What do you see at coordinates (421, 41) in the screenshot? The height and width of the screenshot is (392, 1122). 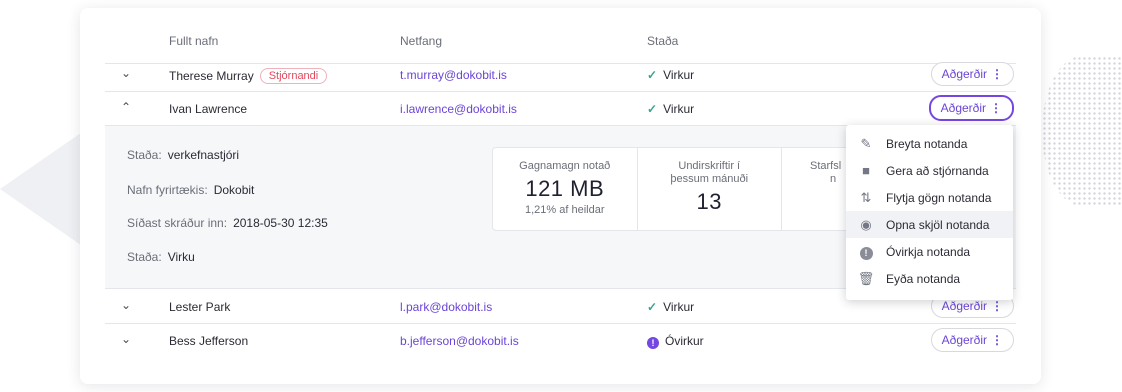 I see `header-email: Netfang` at bounding box center [421, 41].